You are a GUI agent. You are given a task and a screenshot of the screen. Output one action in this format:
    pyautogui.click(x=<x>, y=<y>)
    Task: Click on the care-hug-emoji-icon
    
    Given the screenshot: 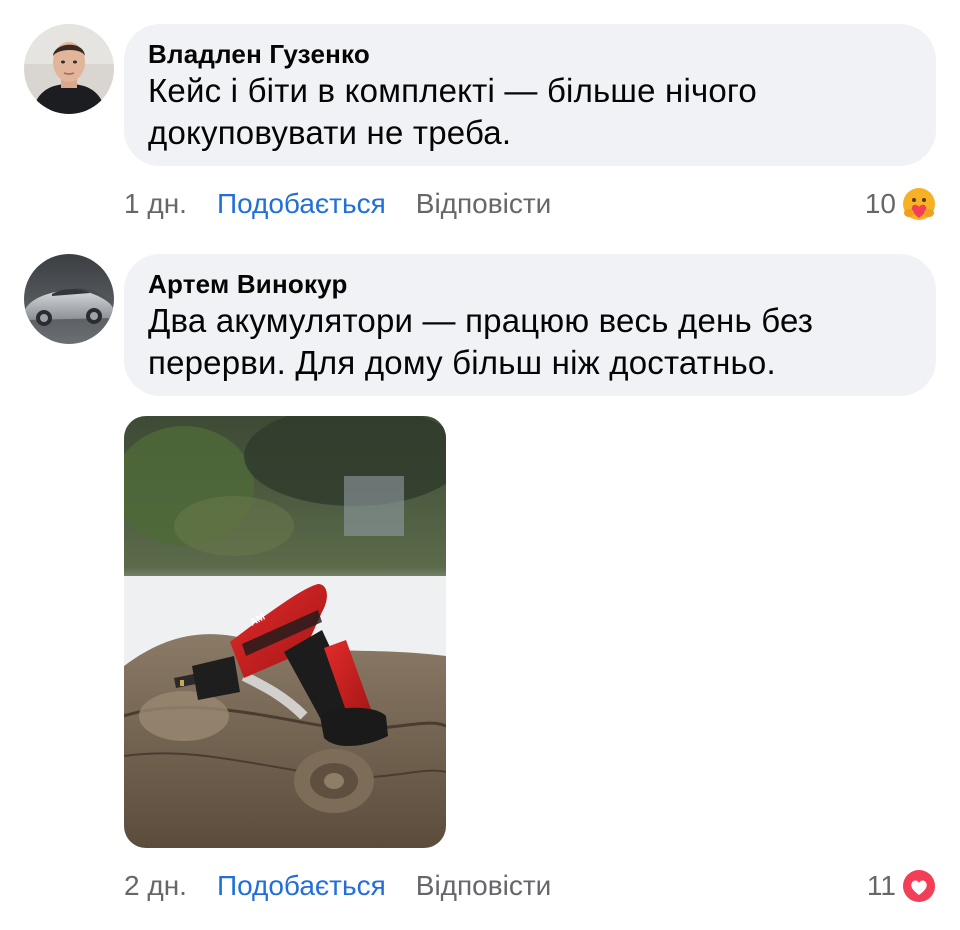 What is the action you would take?
    pyautogui.click(x=919, y=204)
    